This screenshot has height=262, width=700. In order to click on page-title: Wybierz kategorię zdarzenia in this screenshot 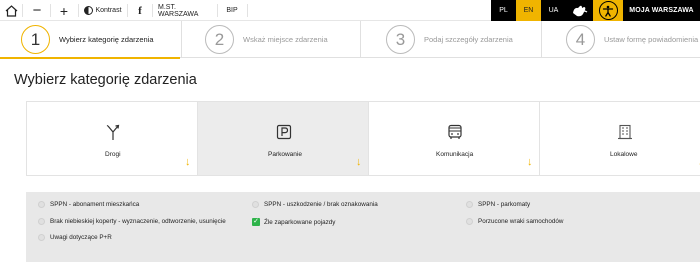, I will do `click(105, 80)`.